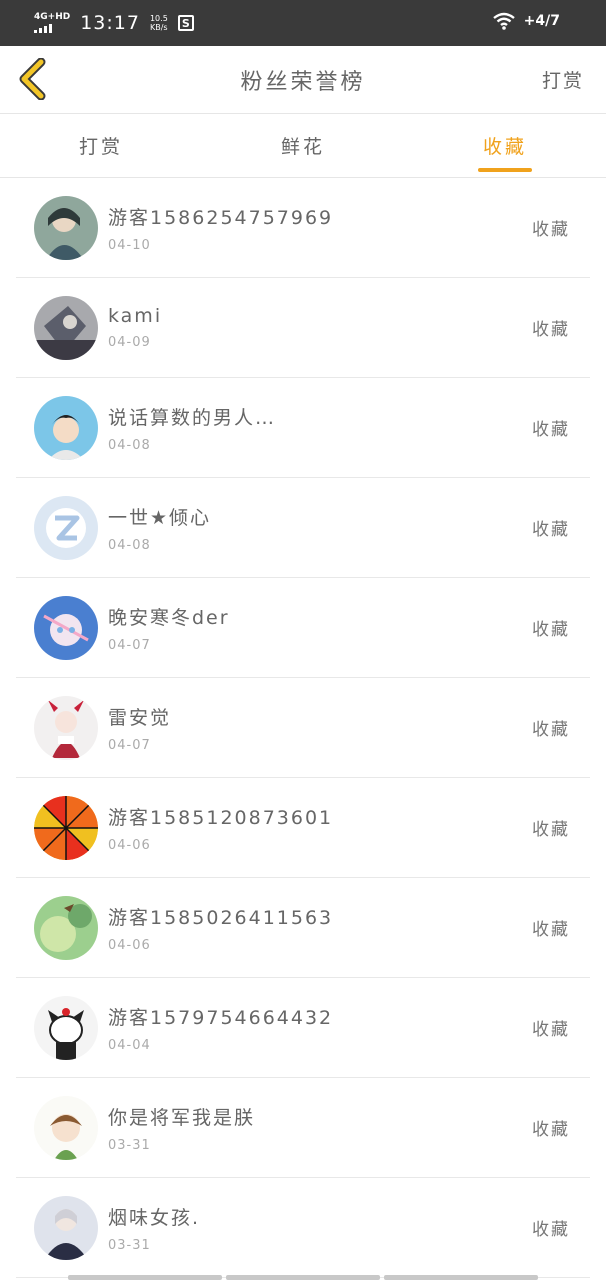 The height and width of the screenshot is (1280, 606). I want to click on status-left: 4G+HD 13:17 10.5 KB/s S, so click(114, 23).